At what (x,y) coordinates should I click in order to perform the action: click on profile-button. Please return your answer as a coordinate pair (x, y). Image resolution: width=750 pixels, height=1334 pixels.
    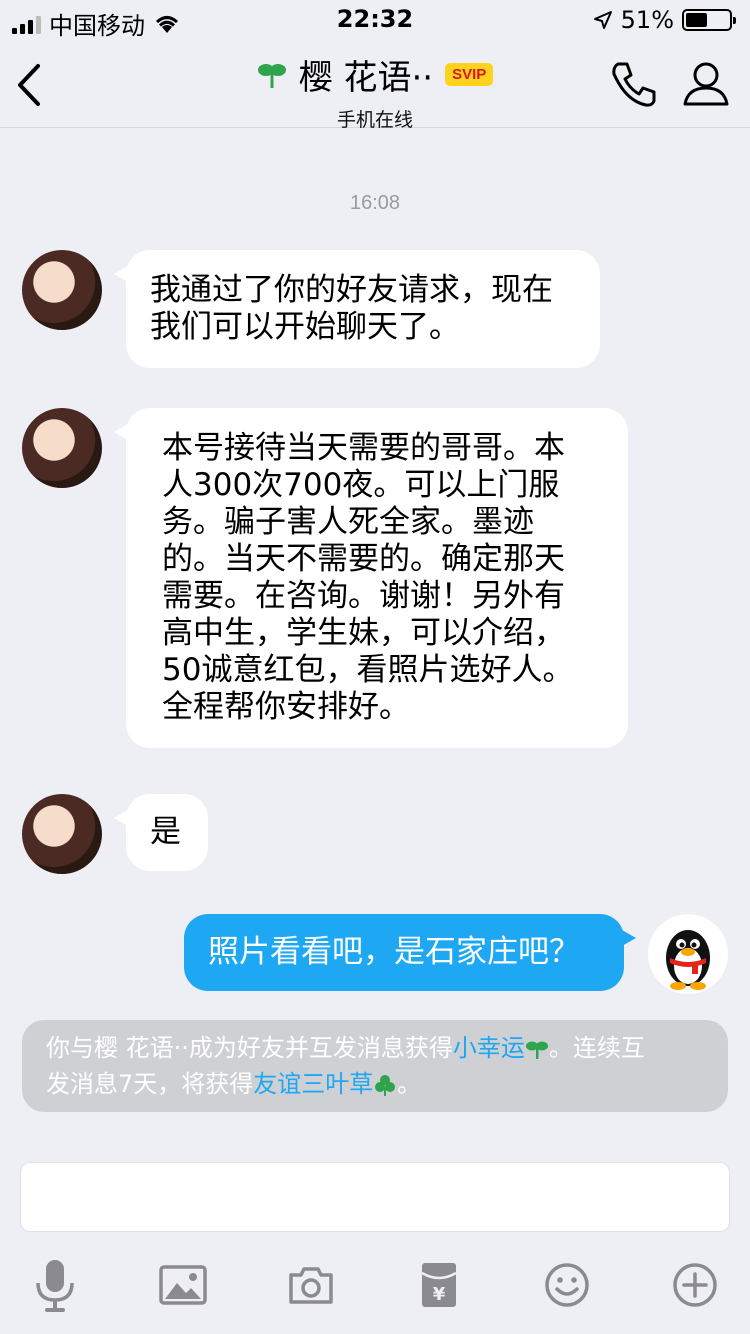
    Looking at the image, I should click on (706, 84).